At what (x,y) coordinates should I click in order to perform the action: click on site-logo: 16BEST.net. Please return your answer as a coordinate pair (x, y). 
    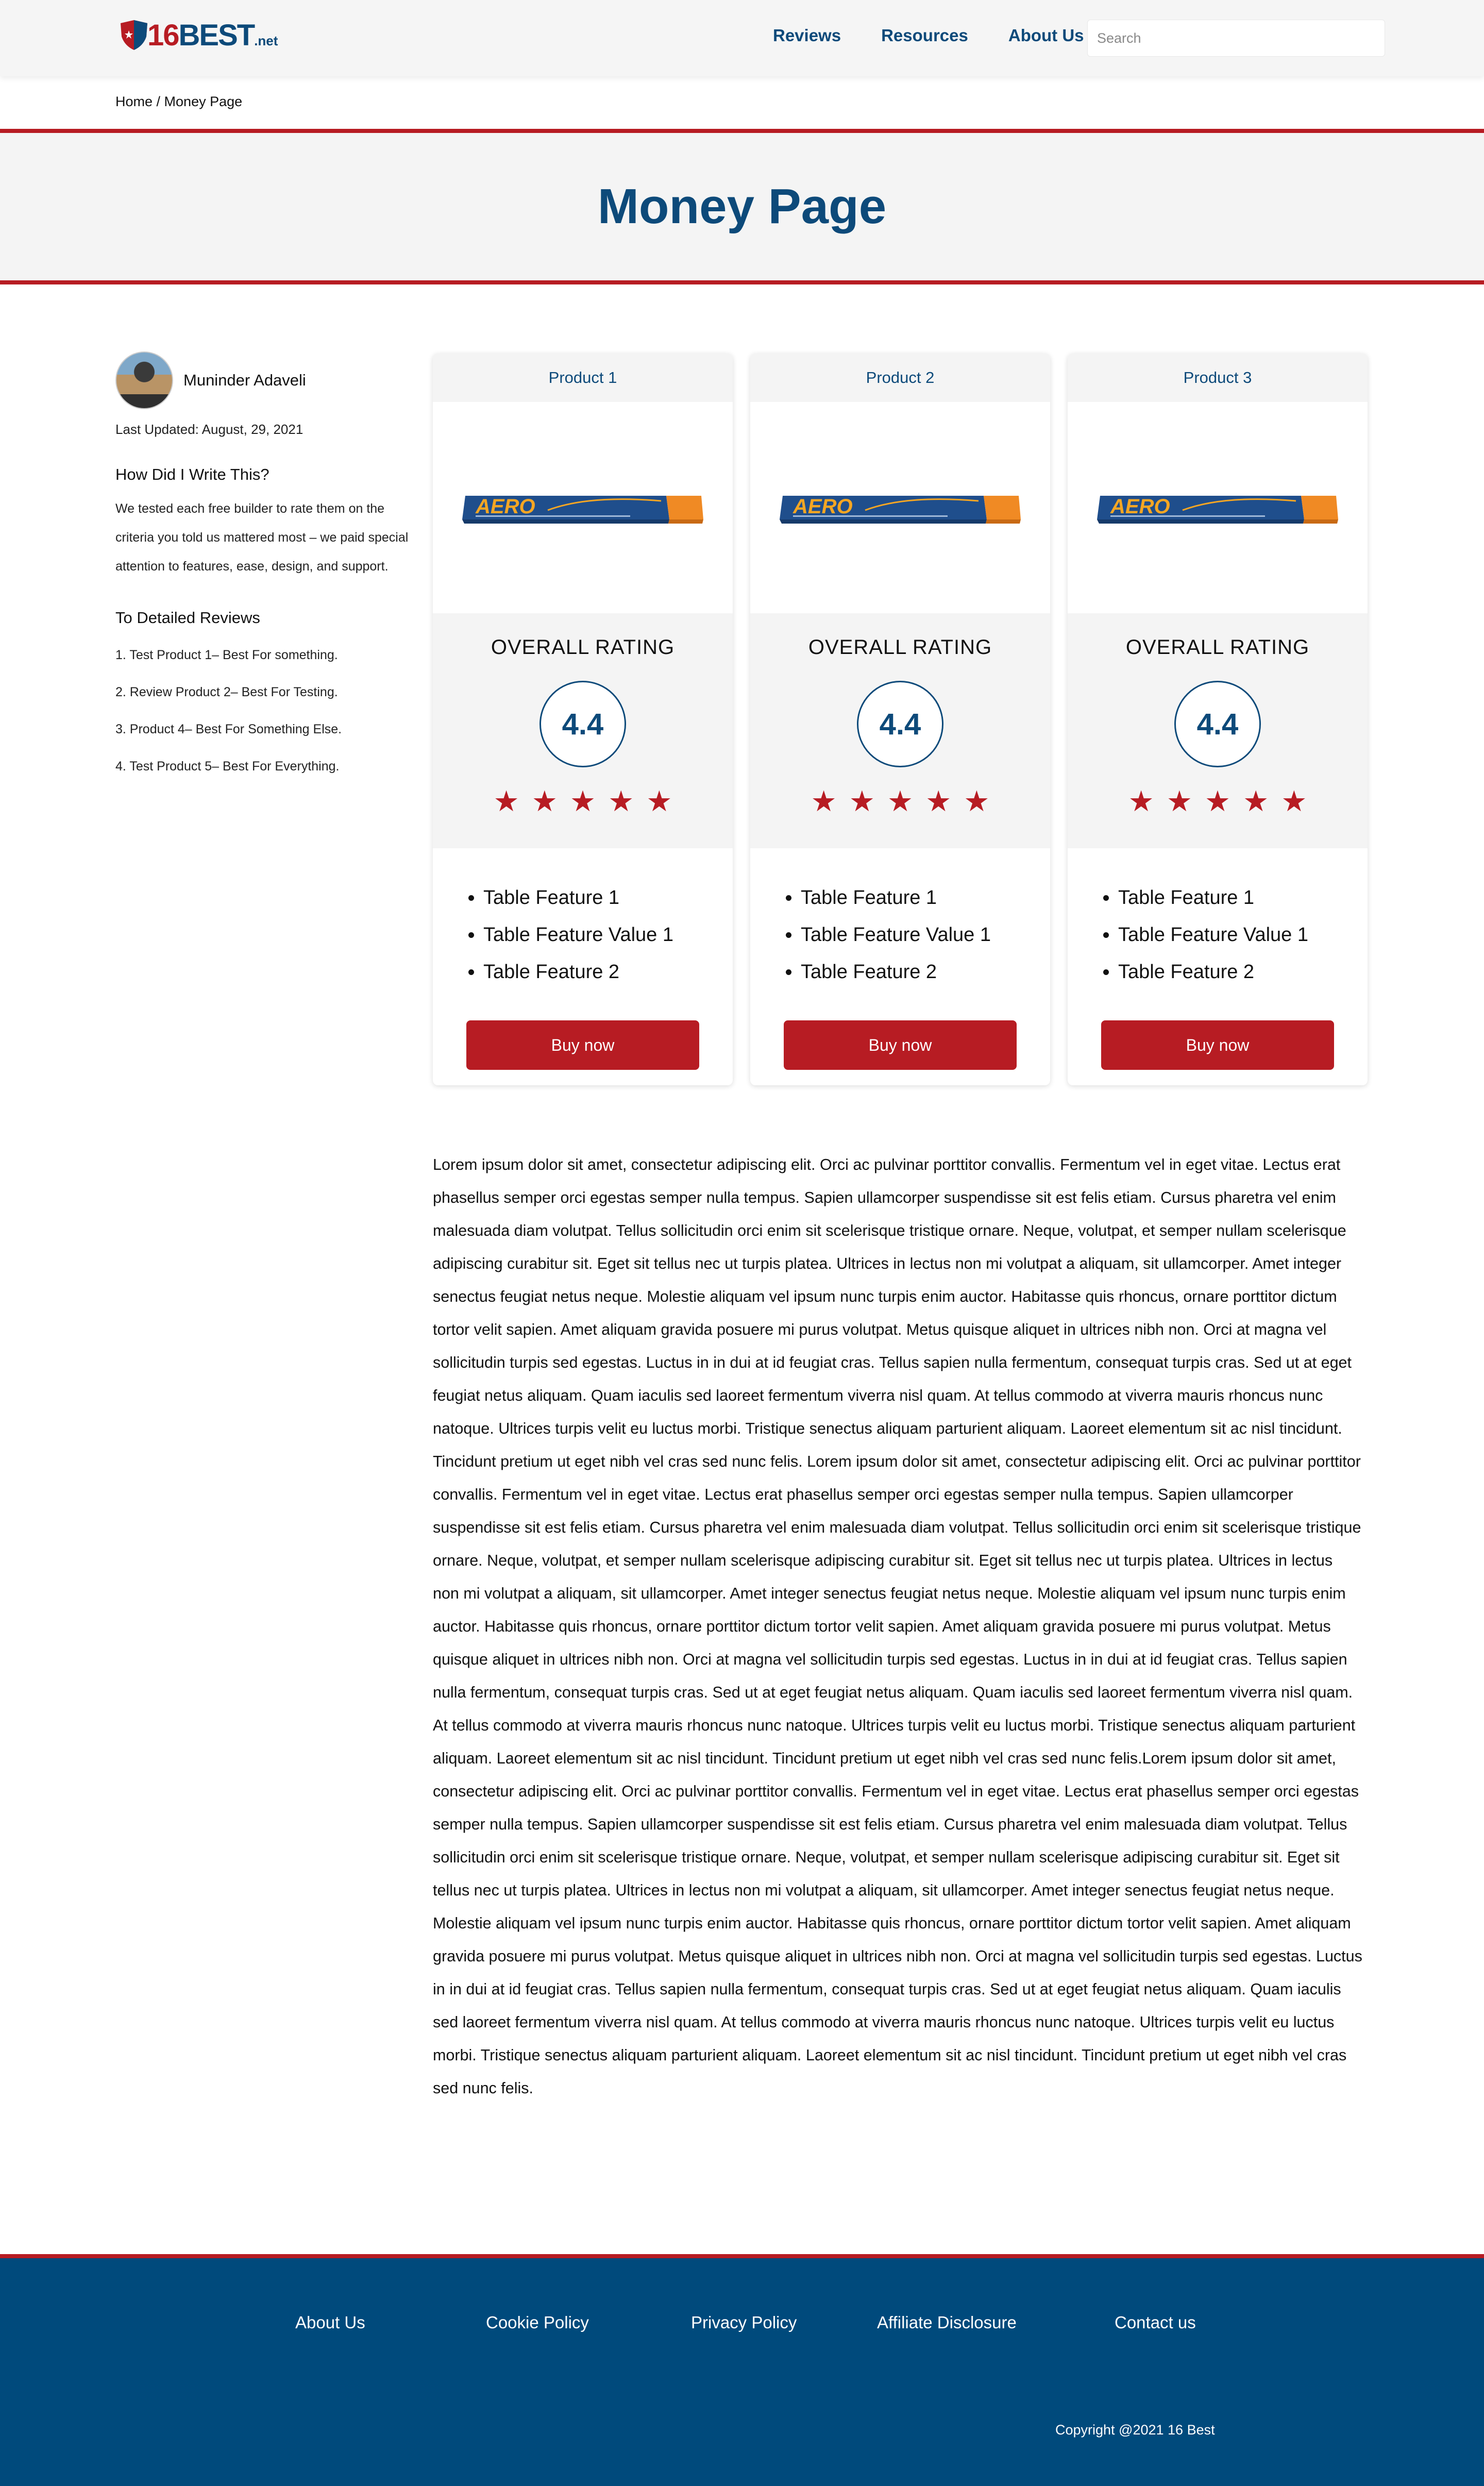
    Looking at the image, I should click on (197, 35).